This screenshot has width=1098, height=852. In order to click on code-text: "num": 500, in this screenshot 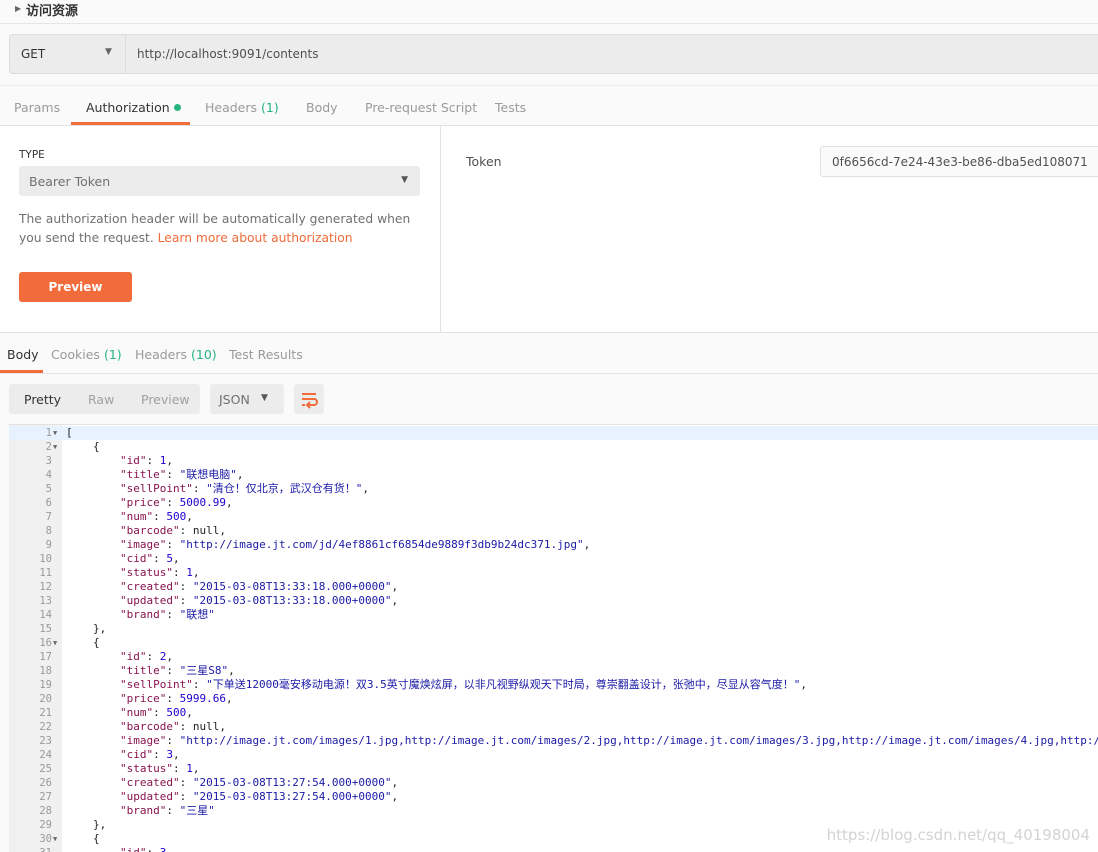, I will do `click(129, 713)`.